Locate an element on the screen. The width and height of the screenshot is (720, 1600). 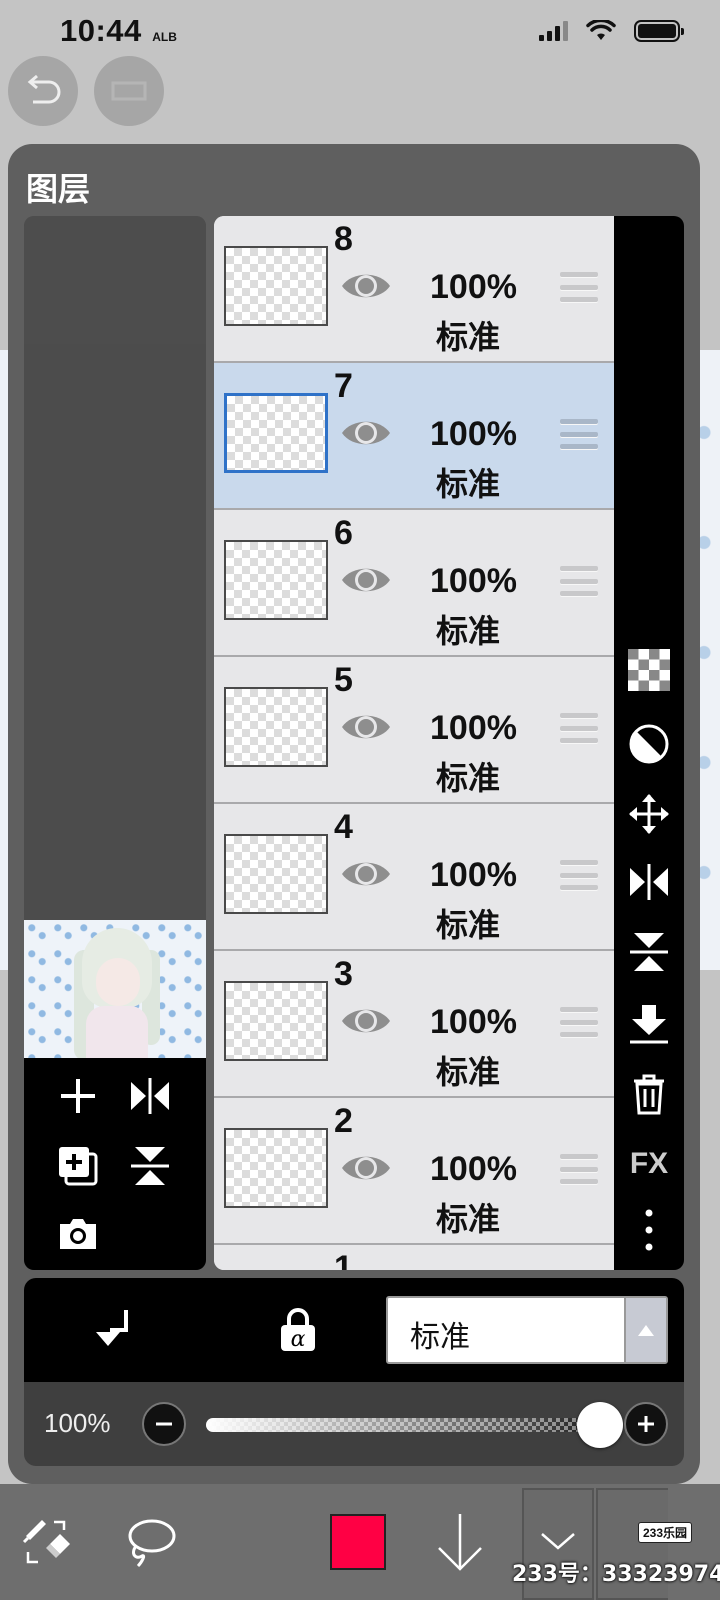
undo-button is located at coordinates (43, 91).